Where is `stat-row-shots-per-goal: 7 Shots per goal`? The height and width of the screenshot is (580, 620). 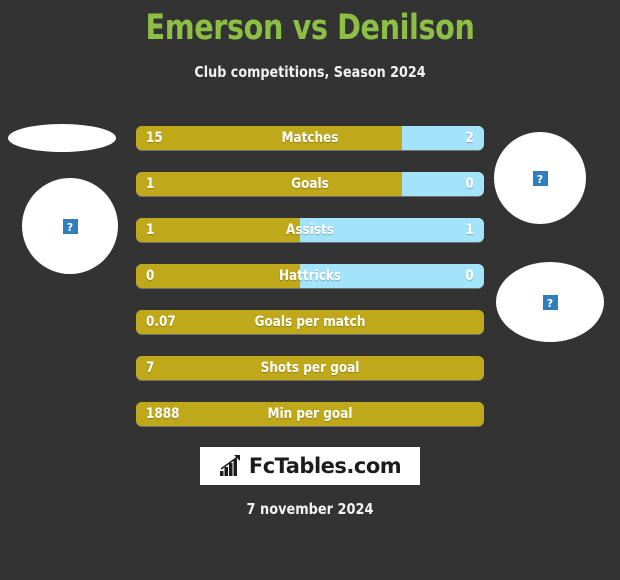 stat-row-shots-per-goal: 7 Shots per goal is located at coordinates (310, 368).